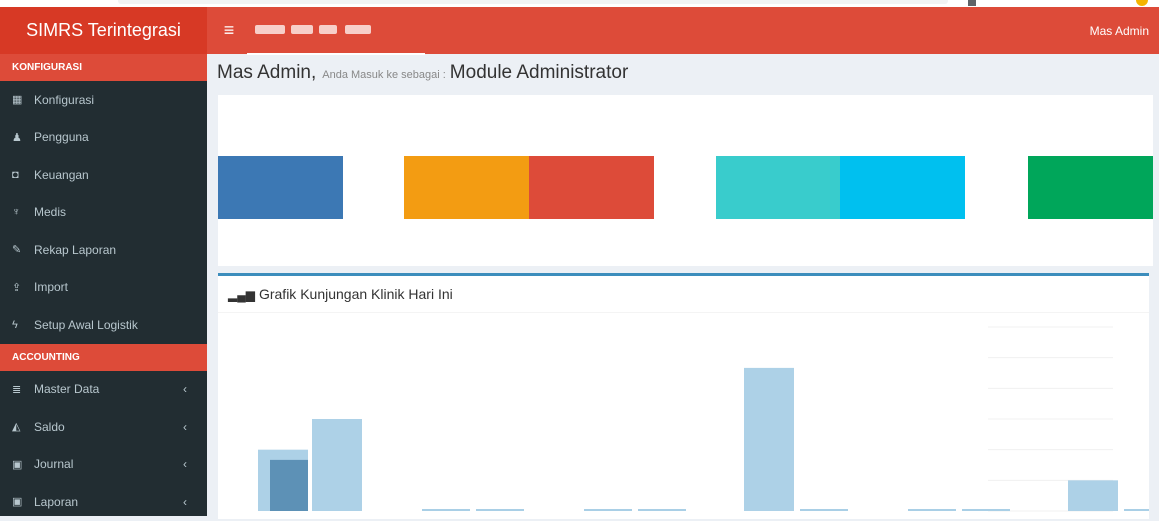 The width and height of the screenshot is (1159, 521). Describe the element at coordinates (61, 137) in the screenshot. I see `sidebar-item-label: Pengguna` at that location.